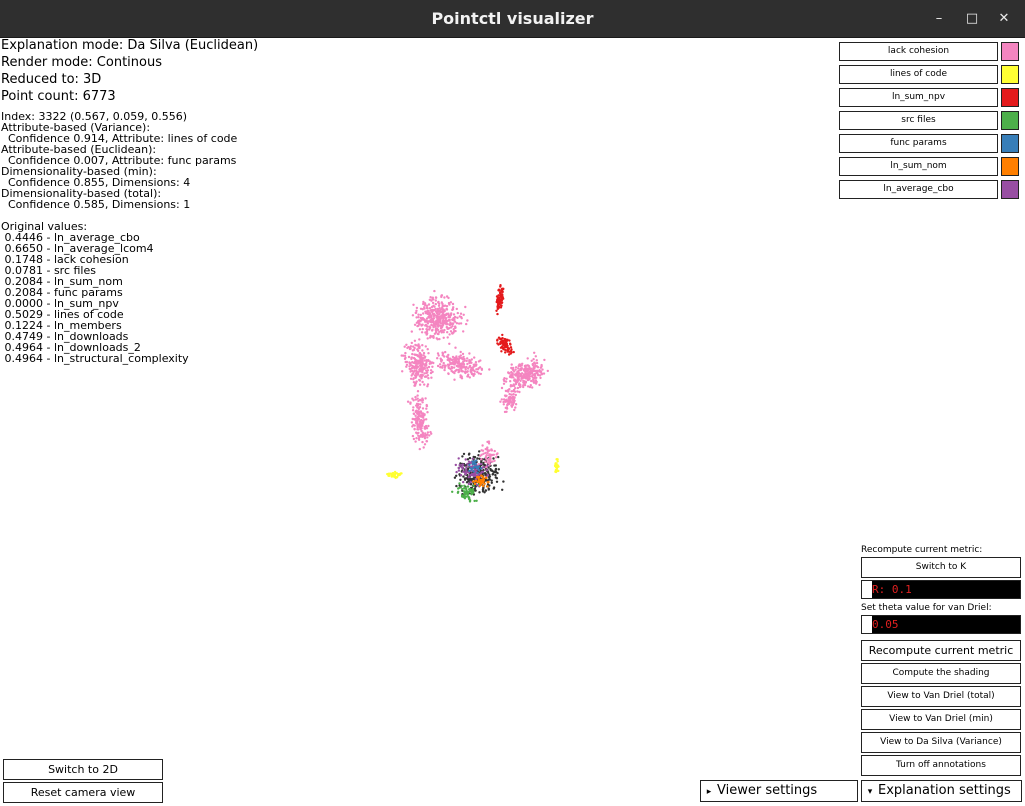  What do you see at coordinates (945, 589) in the screenshot?
I see `k-value-input` at bounding box center [945, 589].